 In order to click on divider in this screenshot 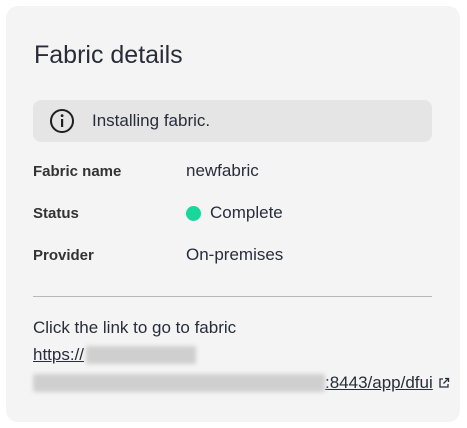, I will do `click(232, 296)`.